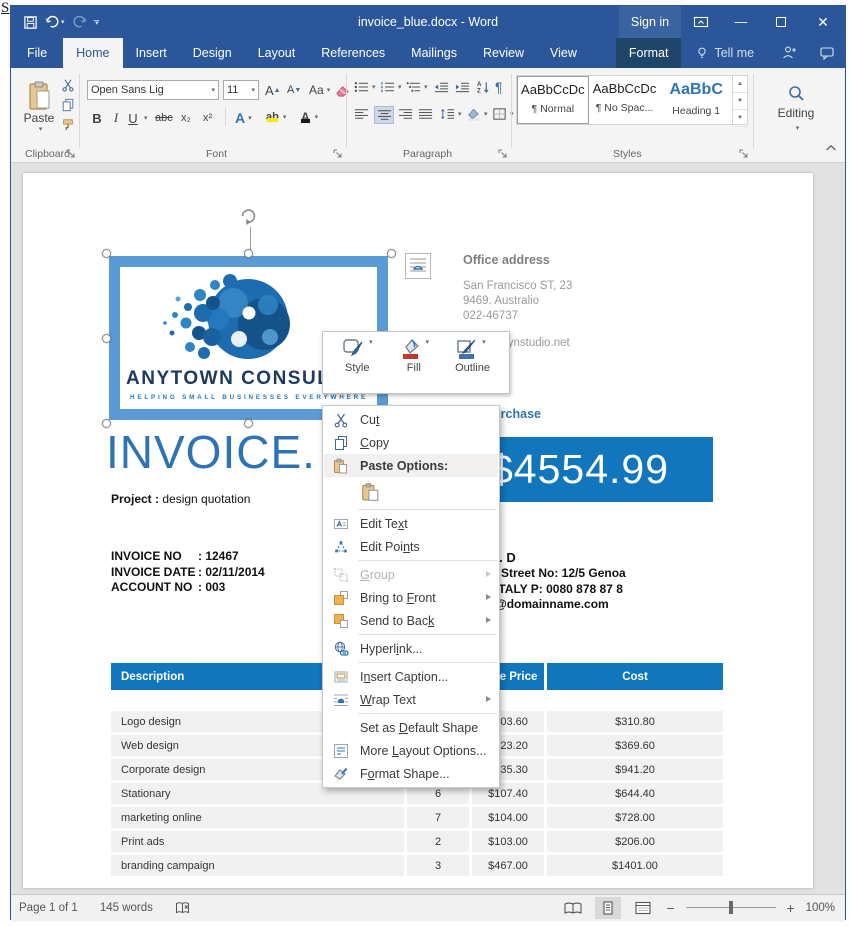 The width and height of the screenshot is (850, 926). What do you see at coordinates (627, 154) in the screenshot?
I see `styles-group-label: Styles` at bounding box center [627, 154].